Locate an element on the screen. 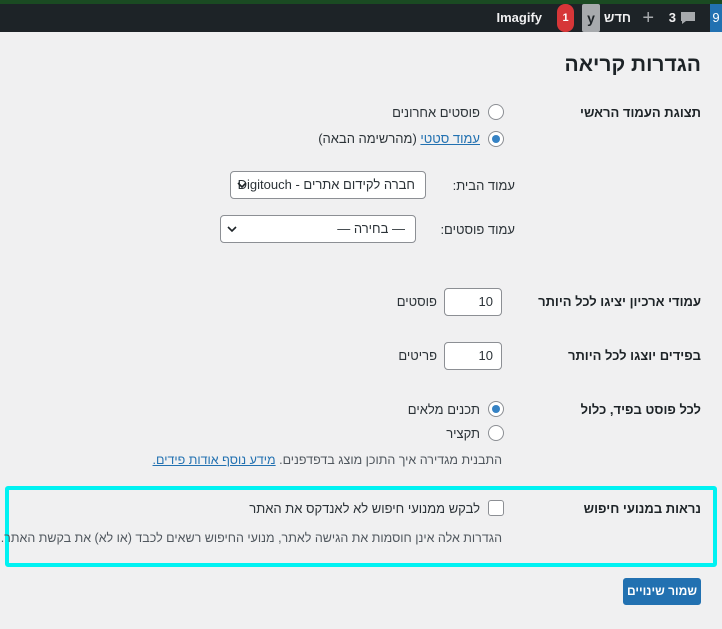 This screenshot has height=629, width=722. static-page-note: (מהרשימה הבאה) is located at coordinates (367, 138).